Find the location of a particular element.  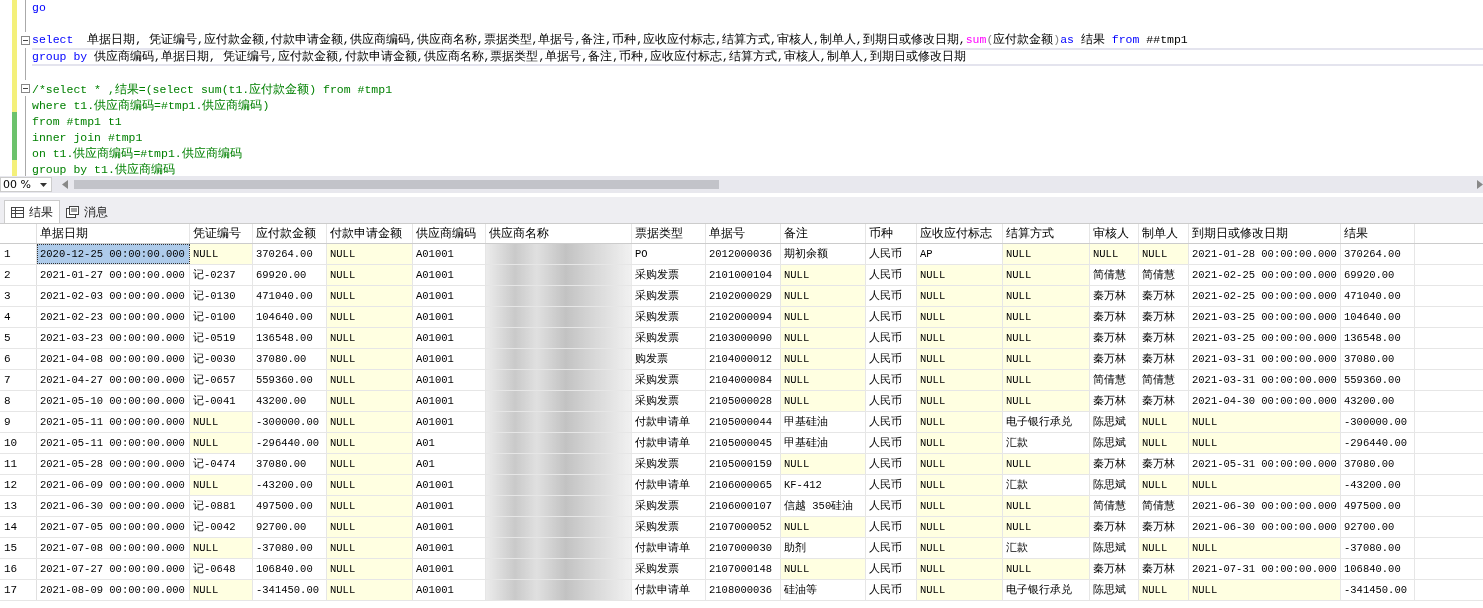

scroll-left-icon is located at coordinates (65, 184).